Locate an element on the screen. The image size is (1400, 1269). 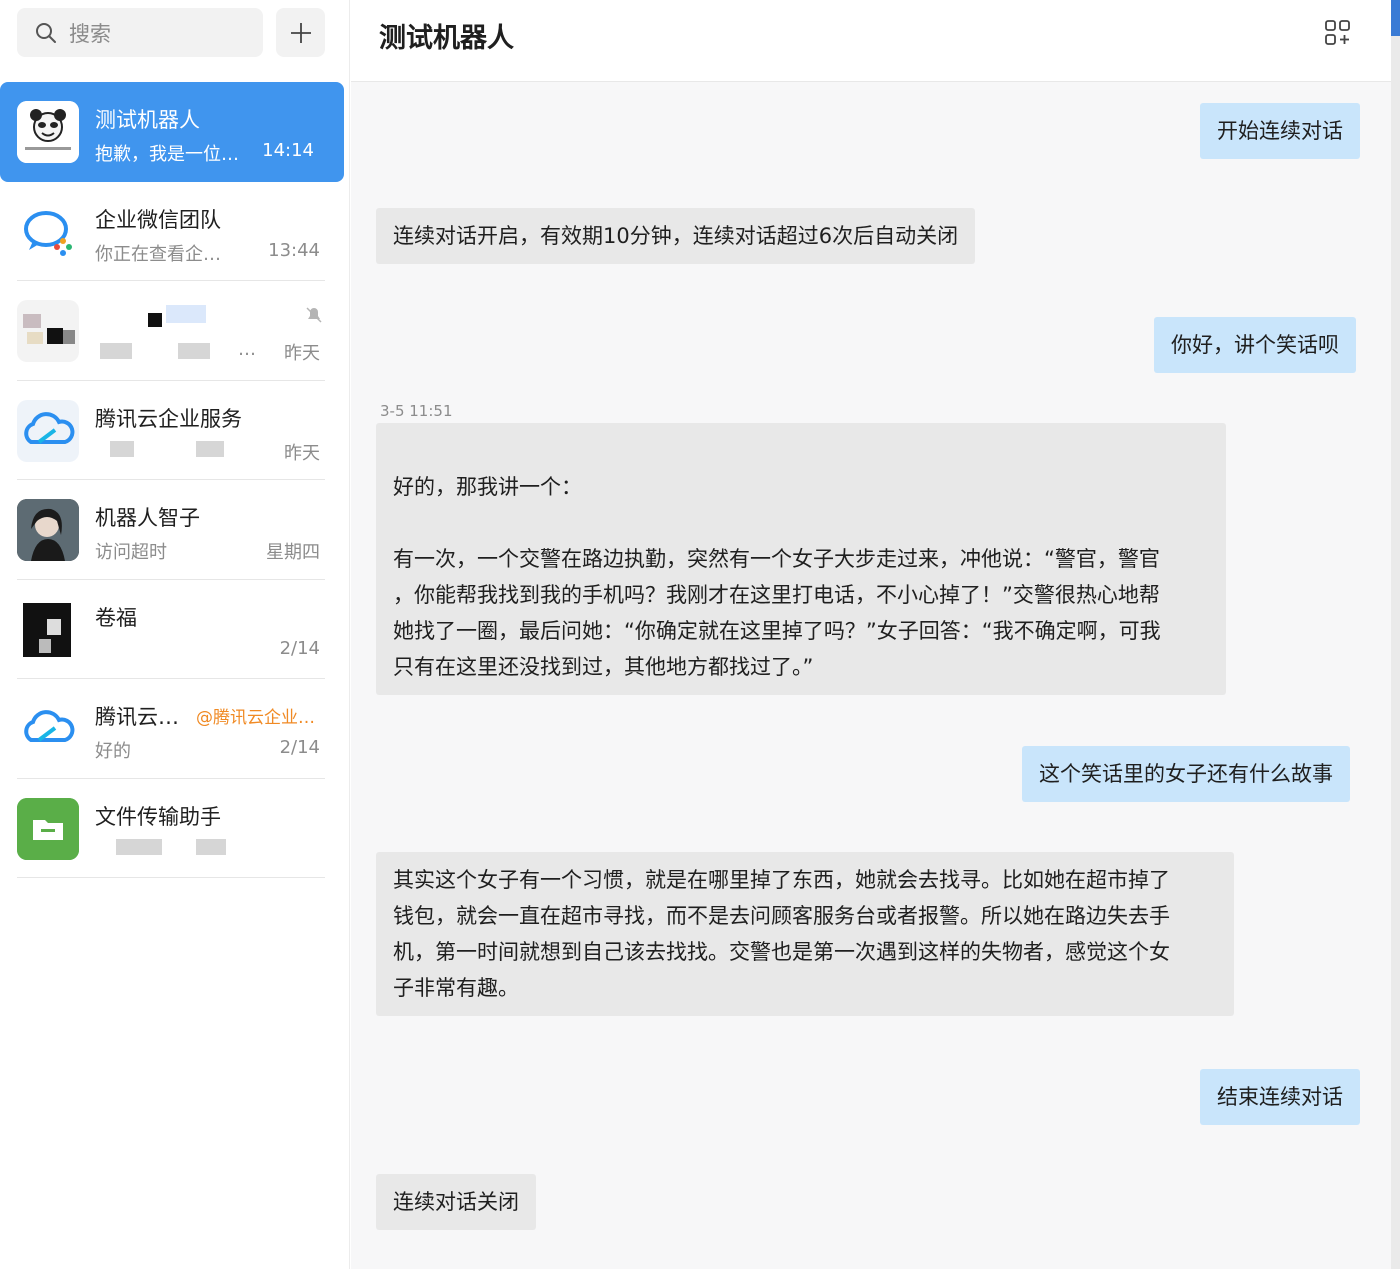
chat-item-blurred: … 昨天 is located at coordinates (175, 331).